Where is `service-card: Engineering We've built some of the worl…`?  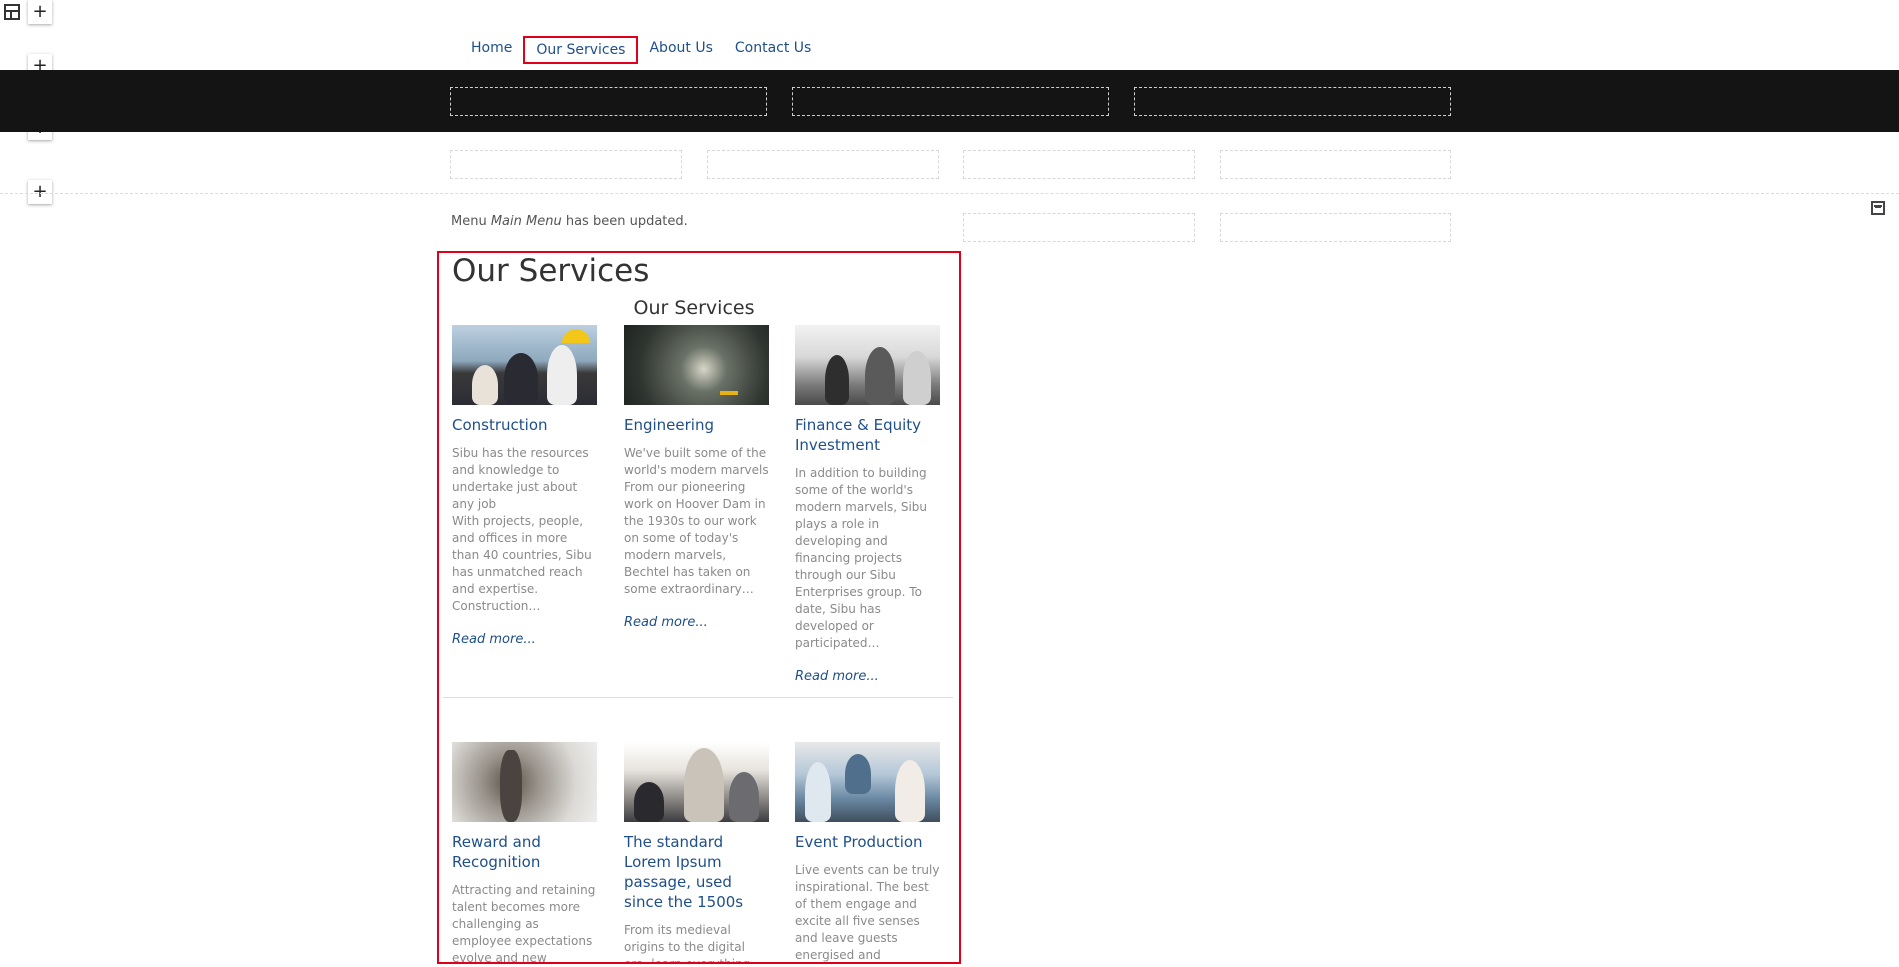 service-card: Engineering We've built some of the worl… is located at coordinates (696, 477).